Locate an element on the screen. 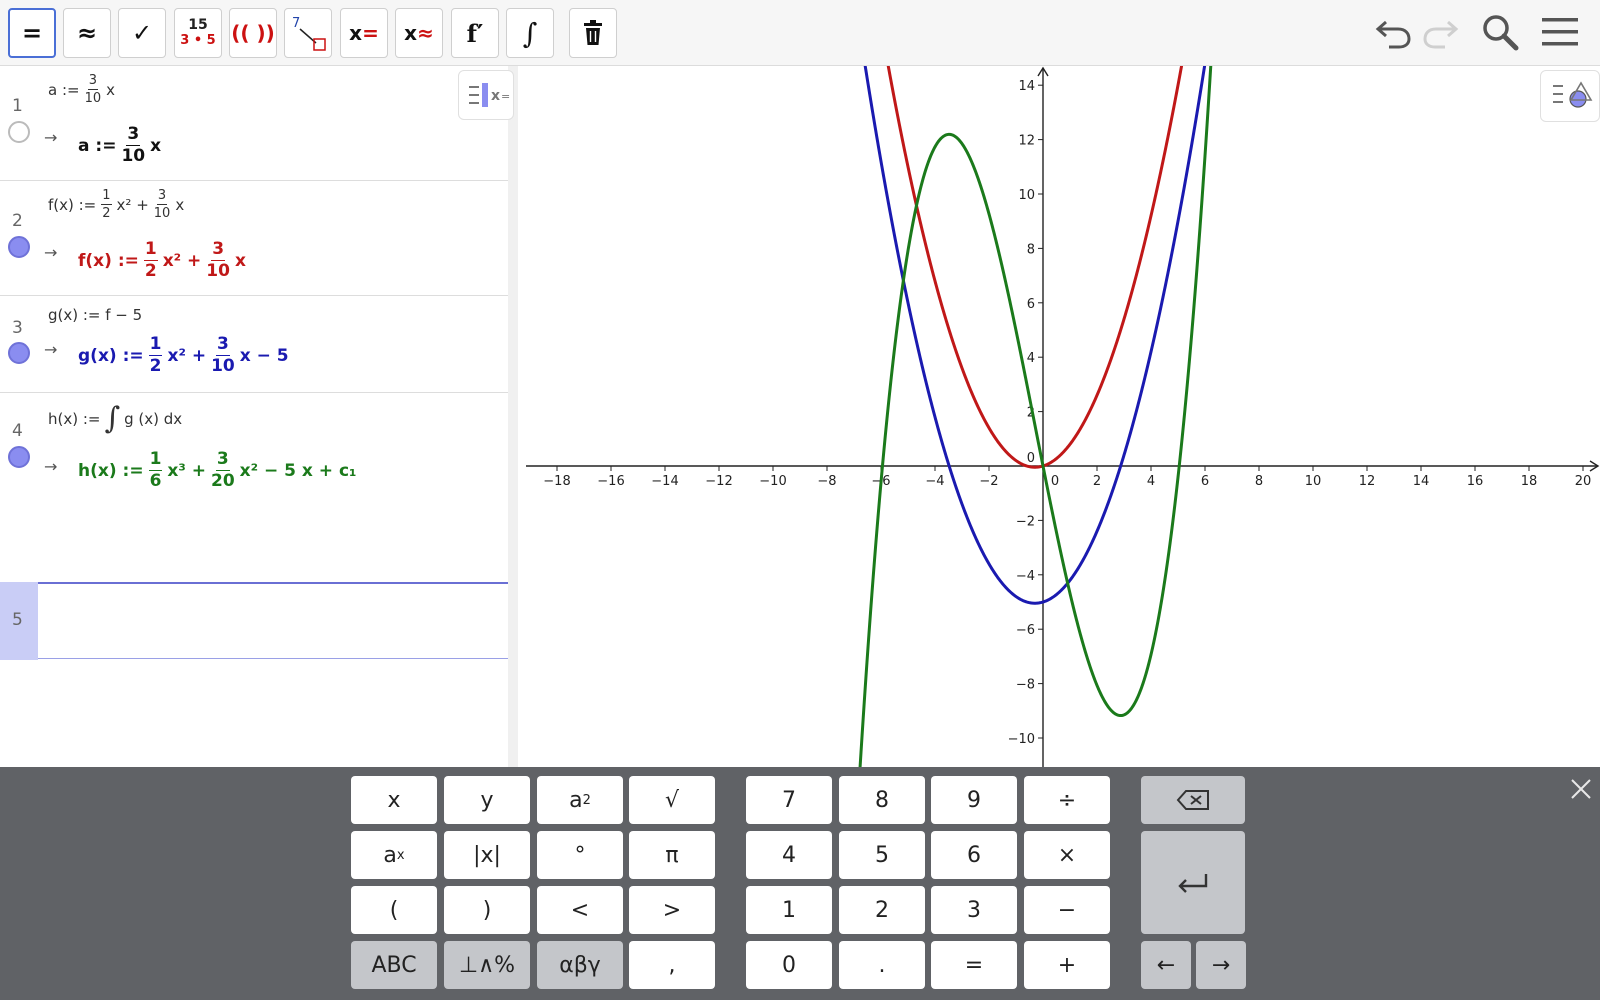 The image size is (1600, 1000). key-greek: αβγ is located at coordinates (580, 965).